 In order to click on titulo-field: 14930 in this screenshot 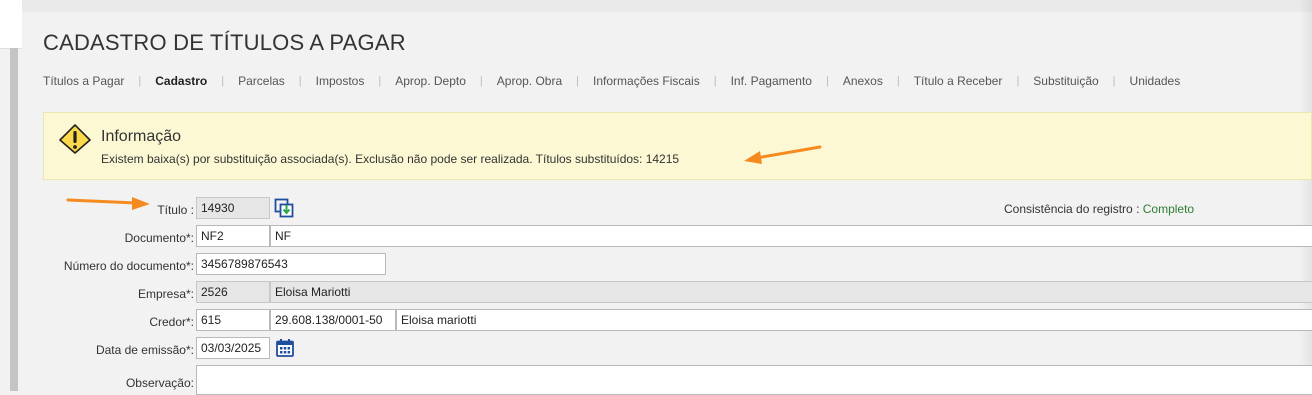, I will do `click(233, 208)`.